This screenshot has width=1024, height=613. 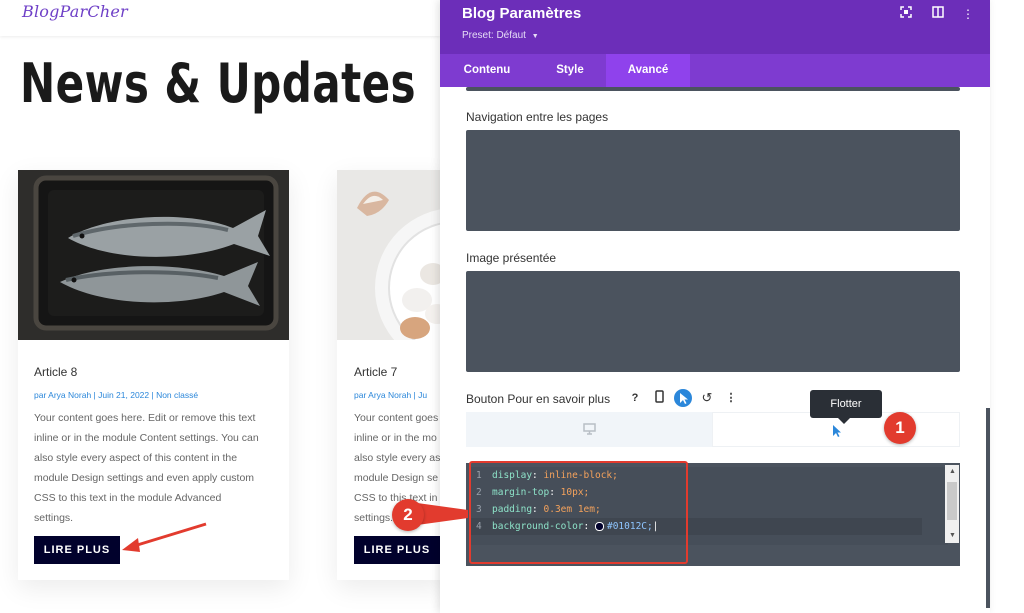 I want to click on section-label-read-more: Bouton Pour en savoir plus, so click(x=538, y=399).